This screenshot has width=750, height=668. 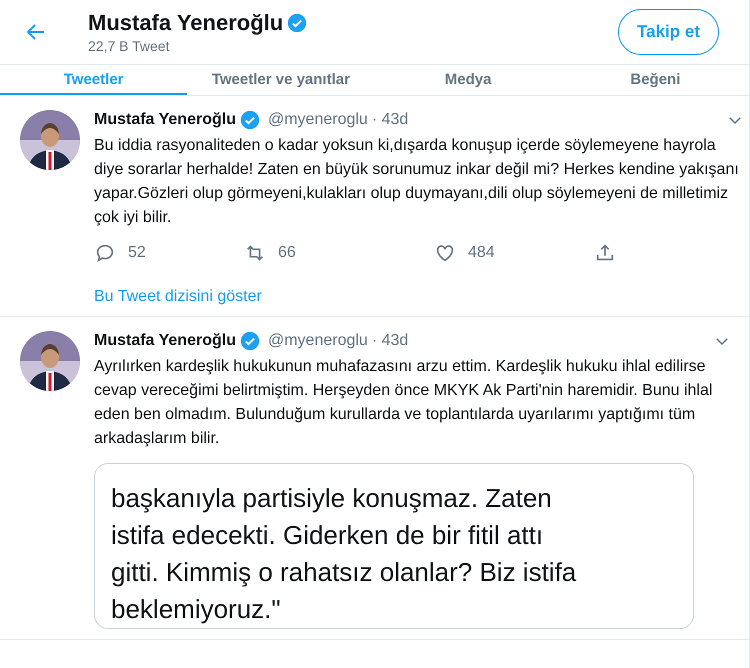 I want to click on thread-link: Bu Tweet dizisini göster, so click(x=178, y=297).